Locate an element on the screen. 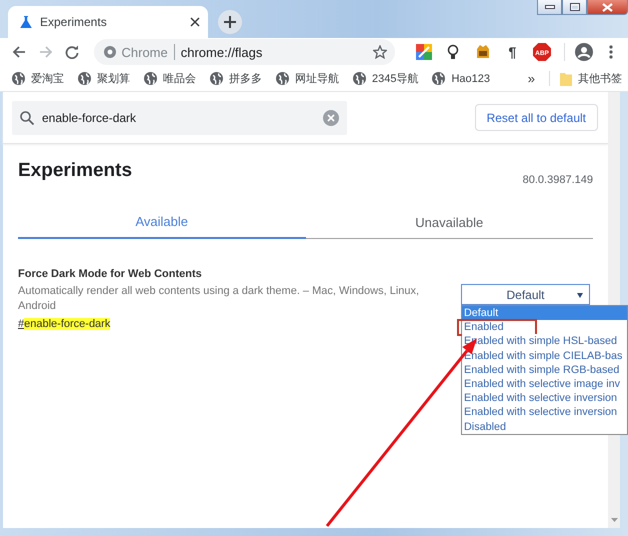  flag-description: Automatically render all web contents using a dark theme. – Mac, Windows, Linux, Android is located at coordinates (219, 299).